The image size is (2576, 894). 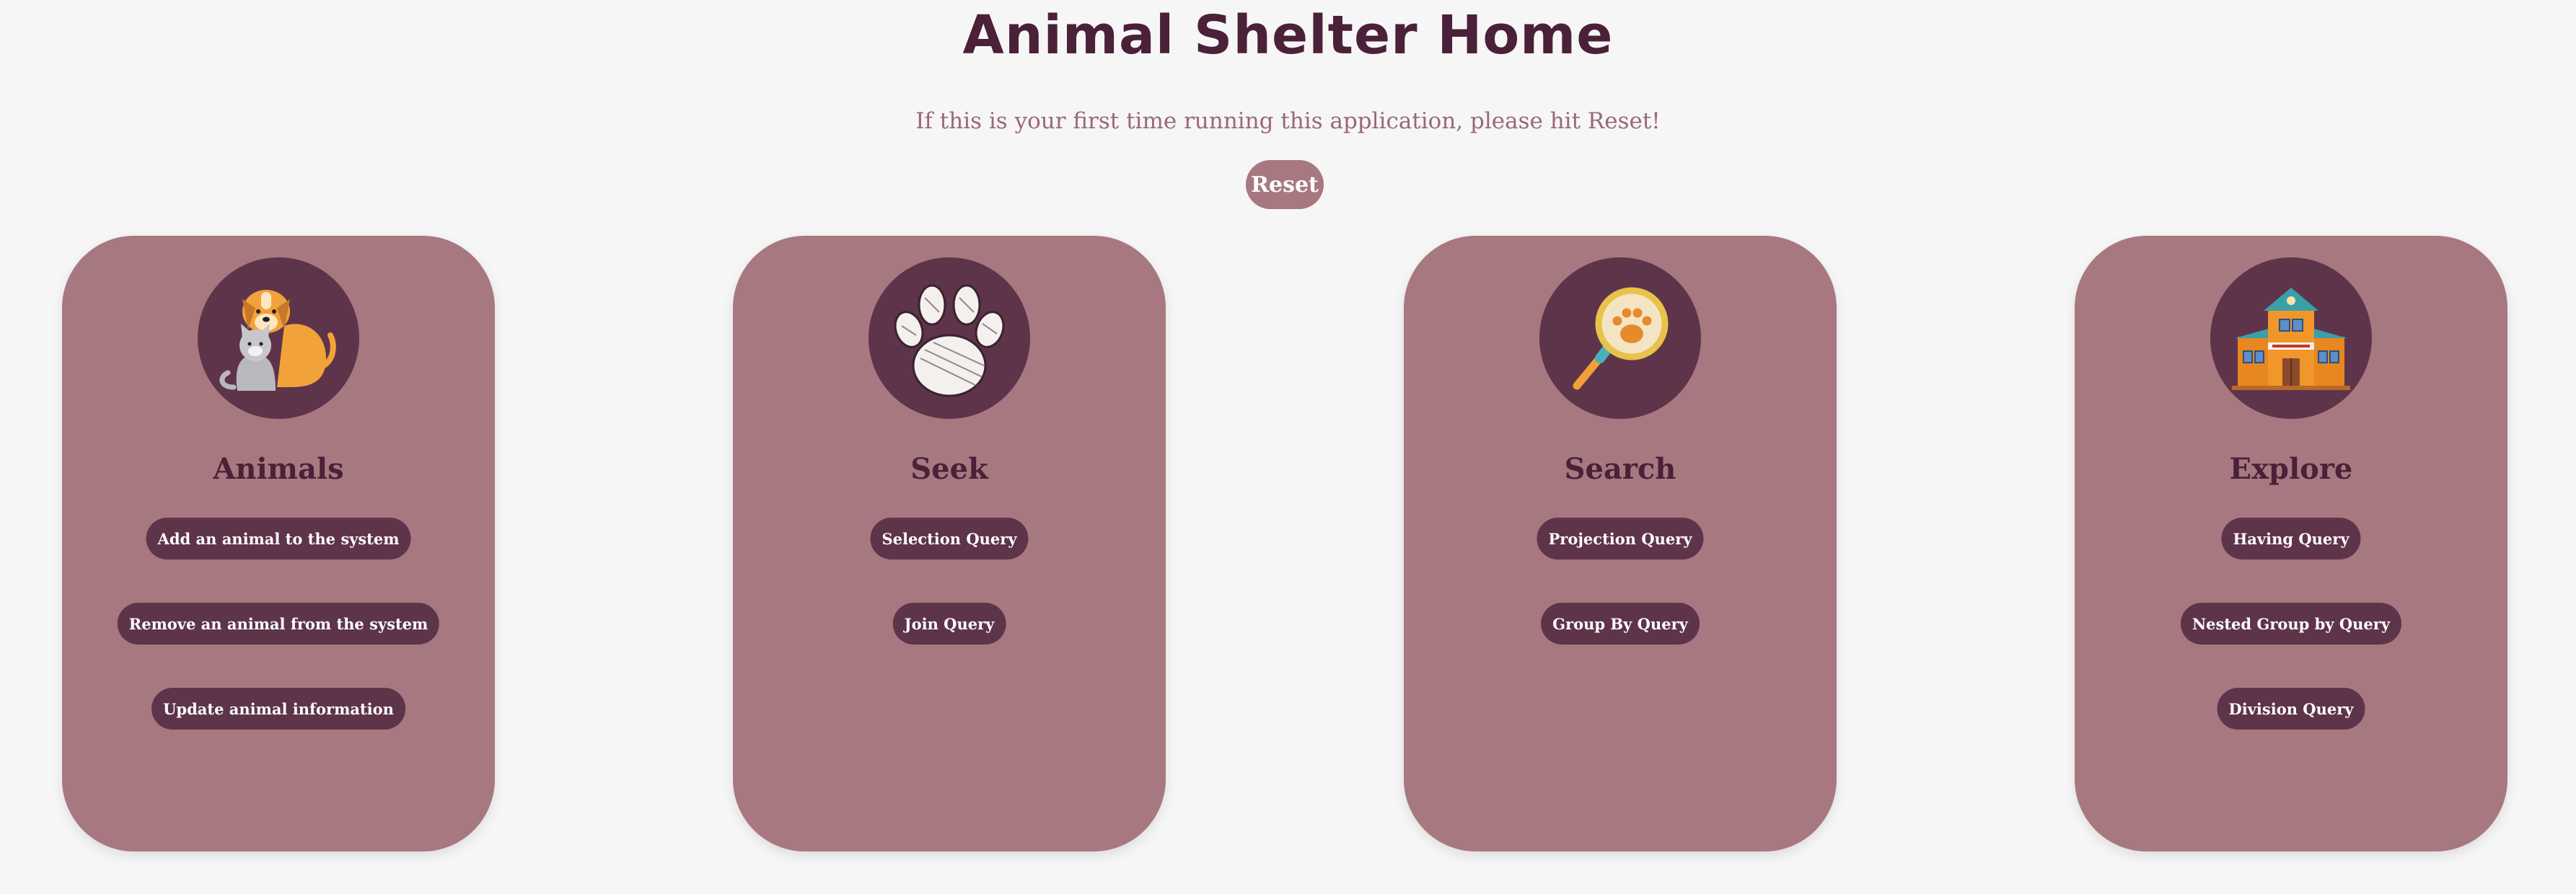 I want to click on nested-group-by-query-button: Nested Group by Query, so click(x=2291, y=624).